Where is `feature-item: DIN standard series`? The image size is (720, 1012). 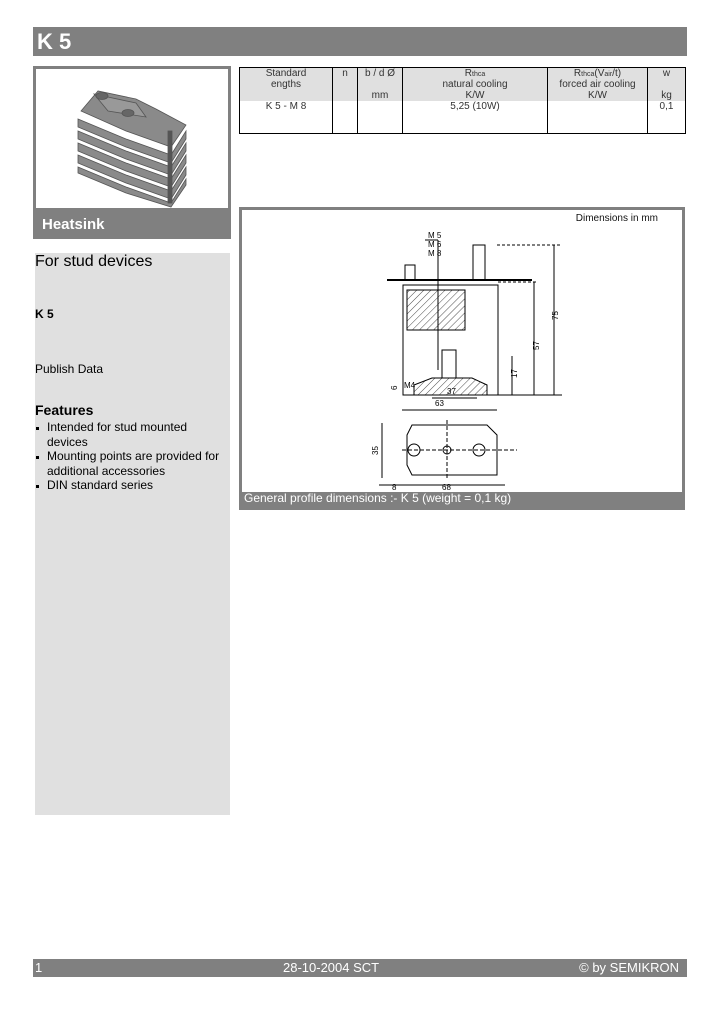
feature-item: DIN standard series is located at coordinates (132, 485).